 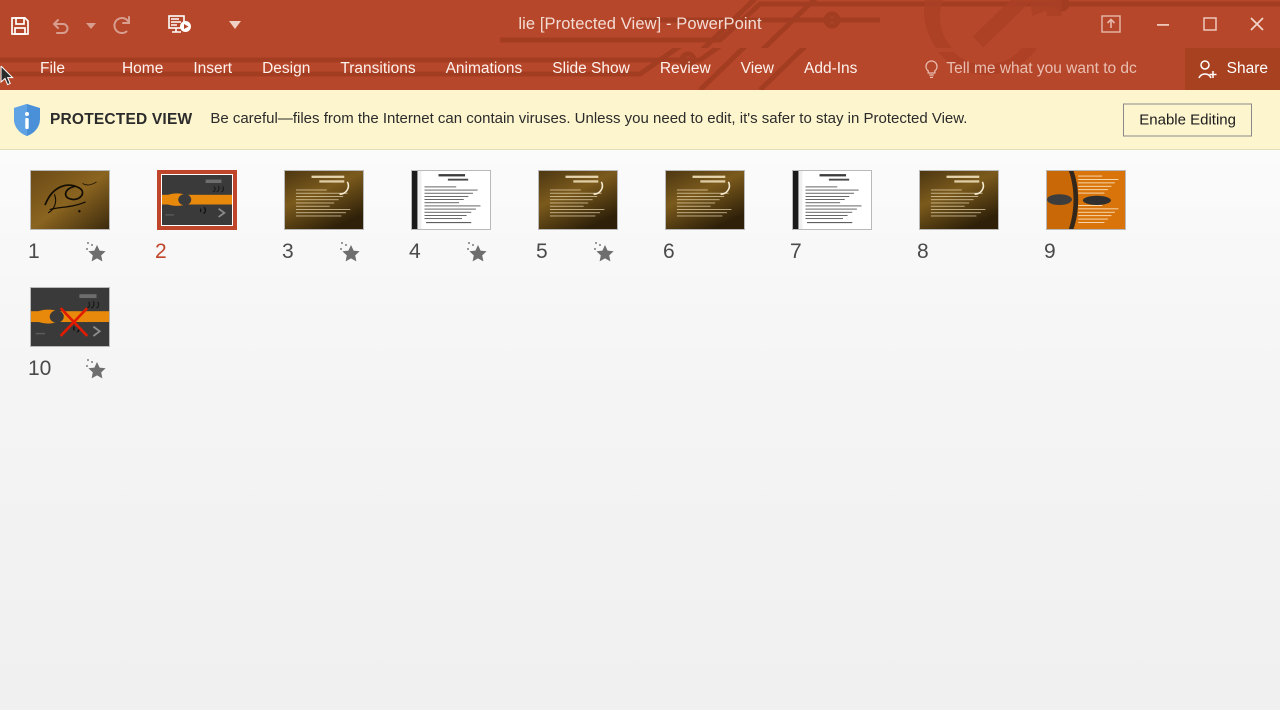 What do you see at coordinates (591, 69) in the screenshot?
I see `tab-slide-show: Slide Show` at bounding box center [591, 69].